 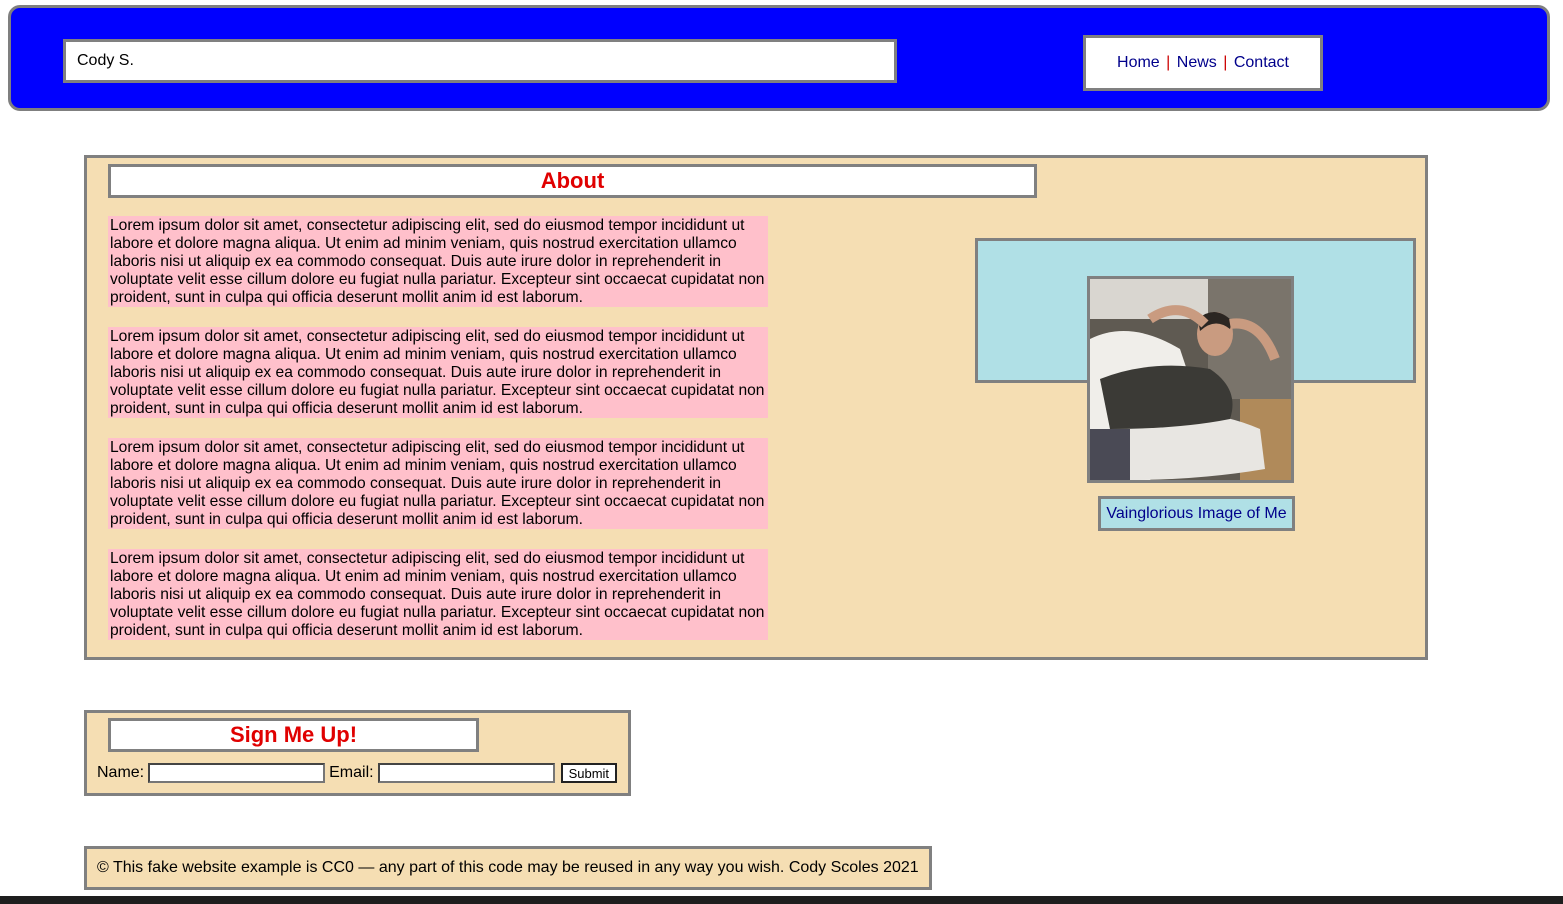 I want to click on nav-link-contact: Contact, so click(x=1261, y=62).